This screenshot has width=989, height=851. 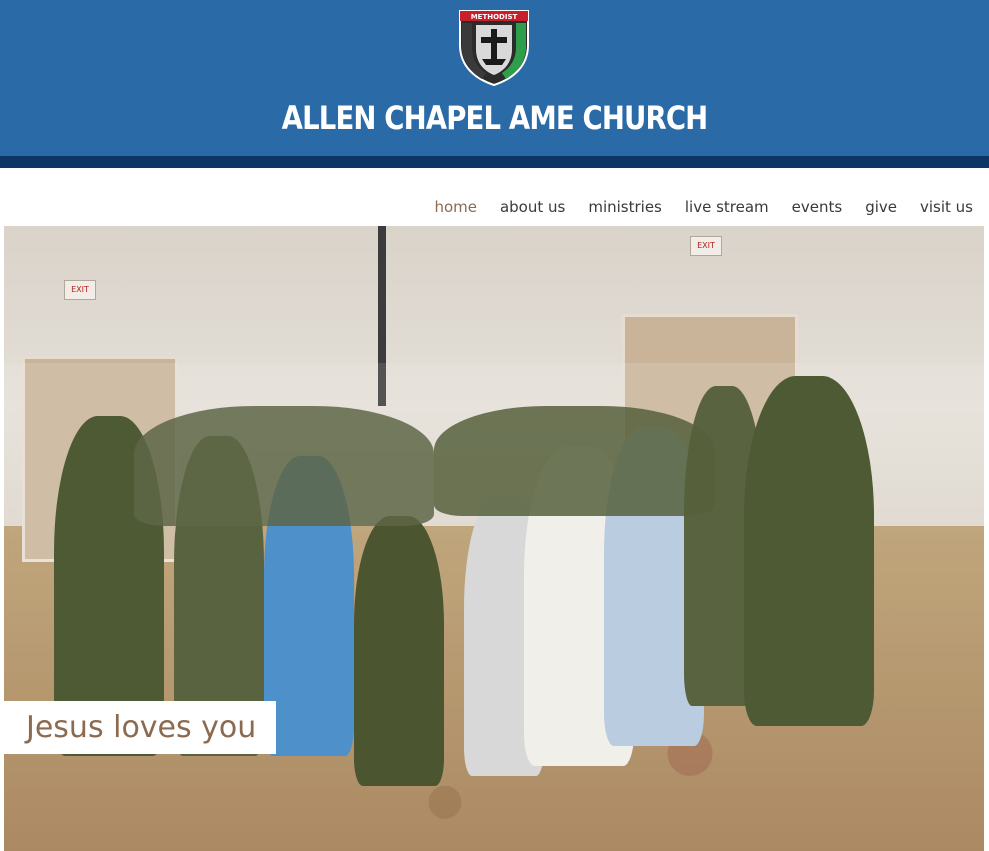 I want to click on nav-item-live-stream: live stream, so click(x=727, y=207).